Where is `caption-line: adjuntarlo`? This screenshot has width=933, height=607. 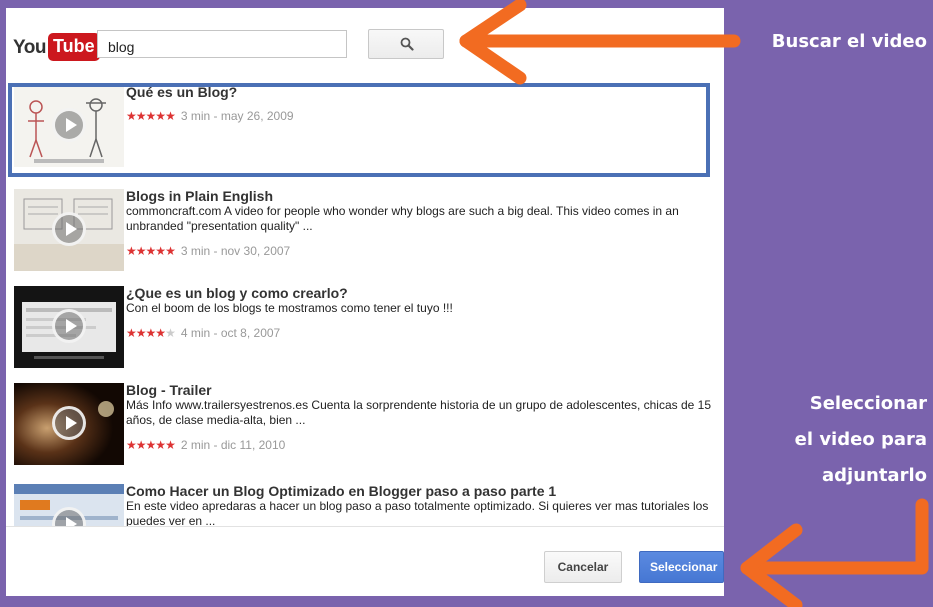
caption-line: adjuntarlo is located at coordinates (874, 475).